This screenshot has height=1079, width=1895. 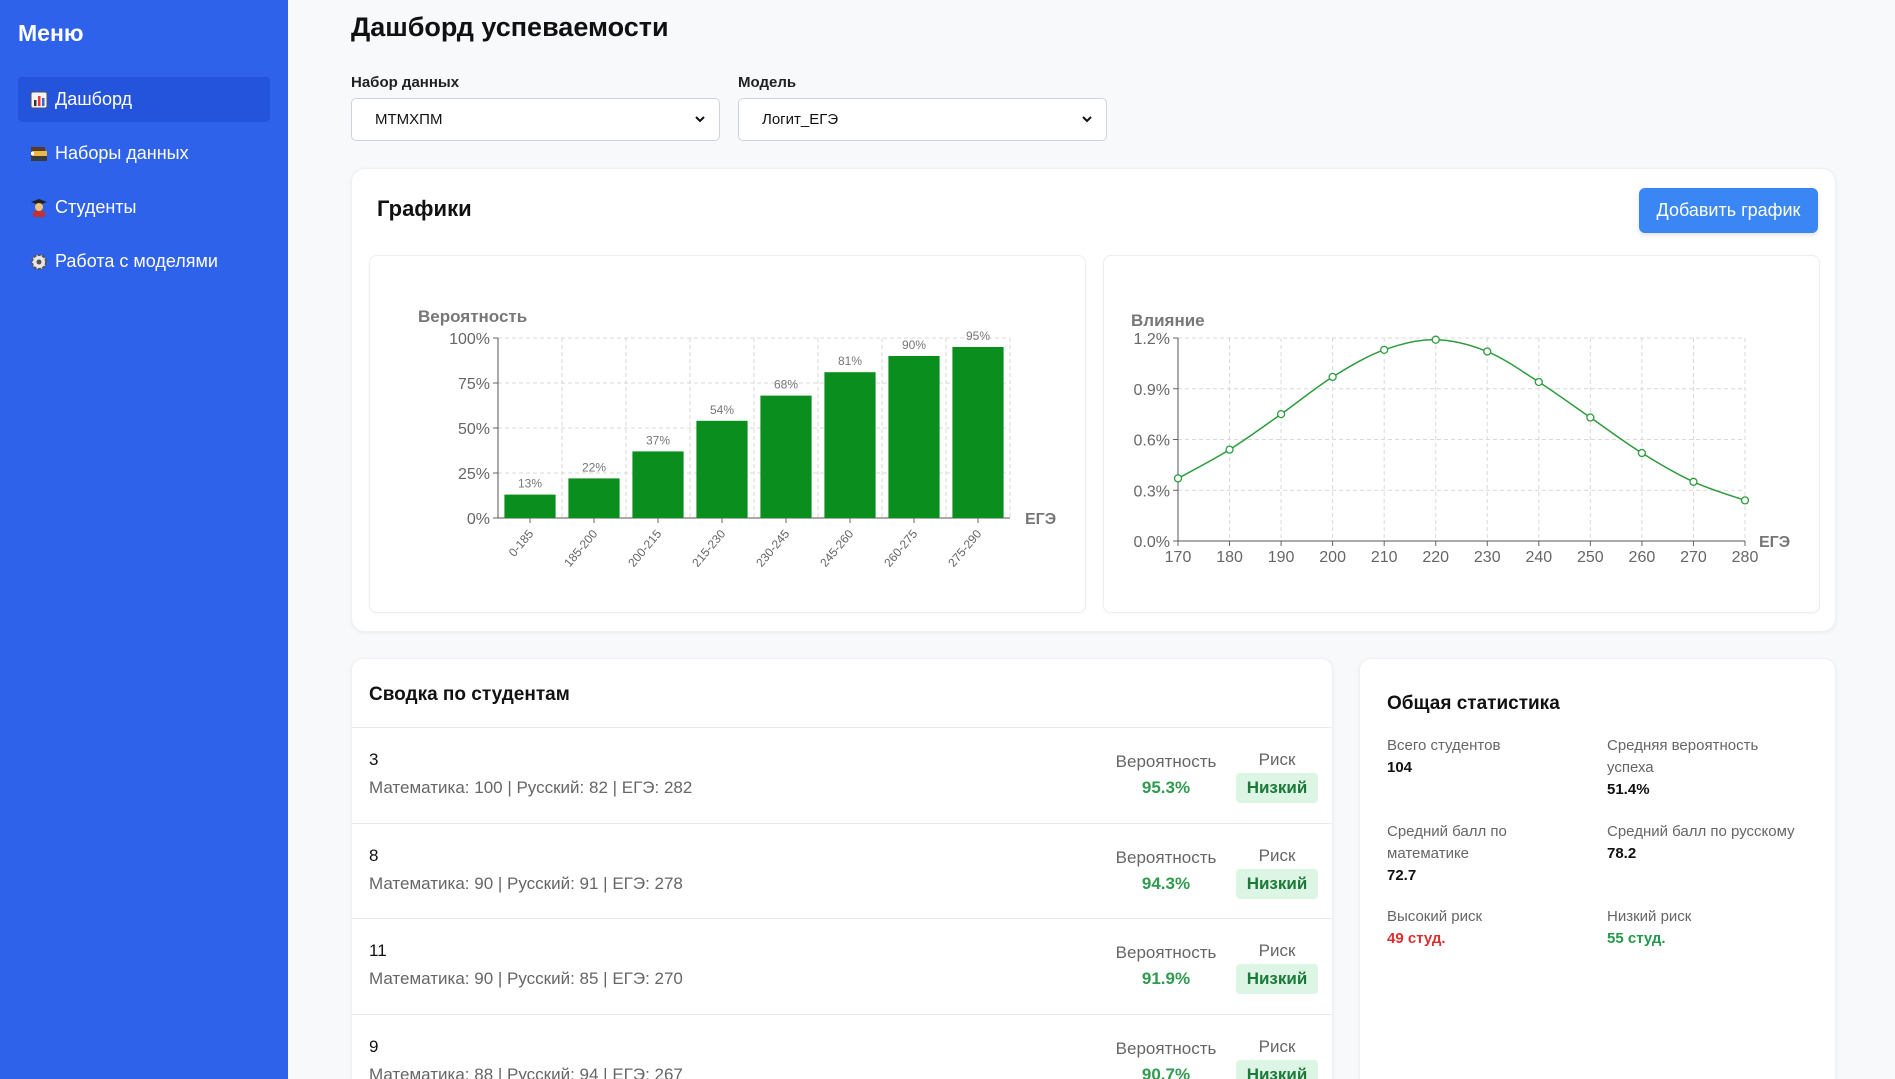 I want to click on data-label: 81%, so click(x=850, y=361).